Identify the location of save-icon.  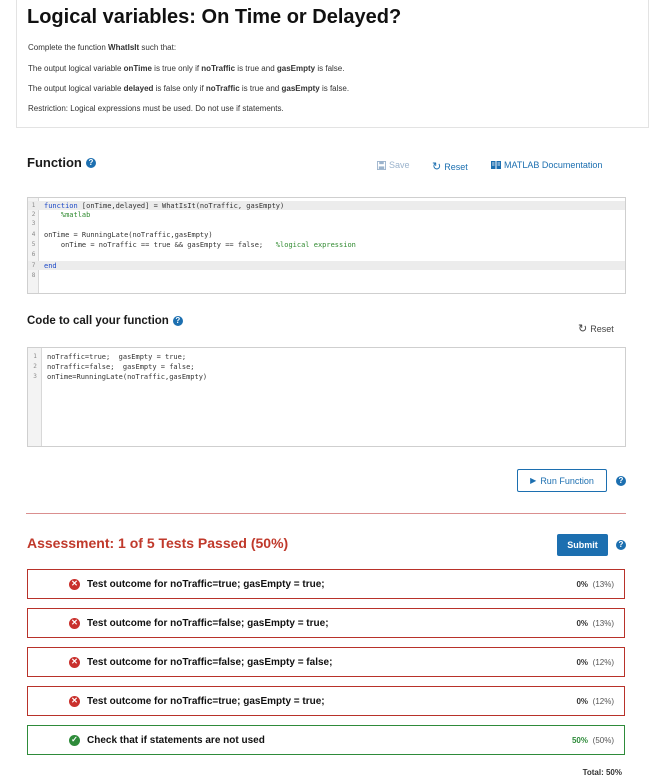
(381, 165).